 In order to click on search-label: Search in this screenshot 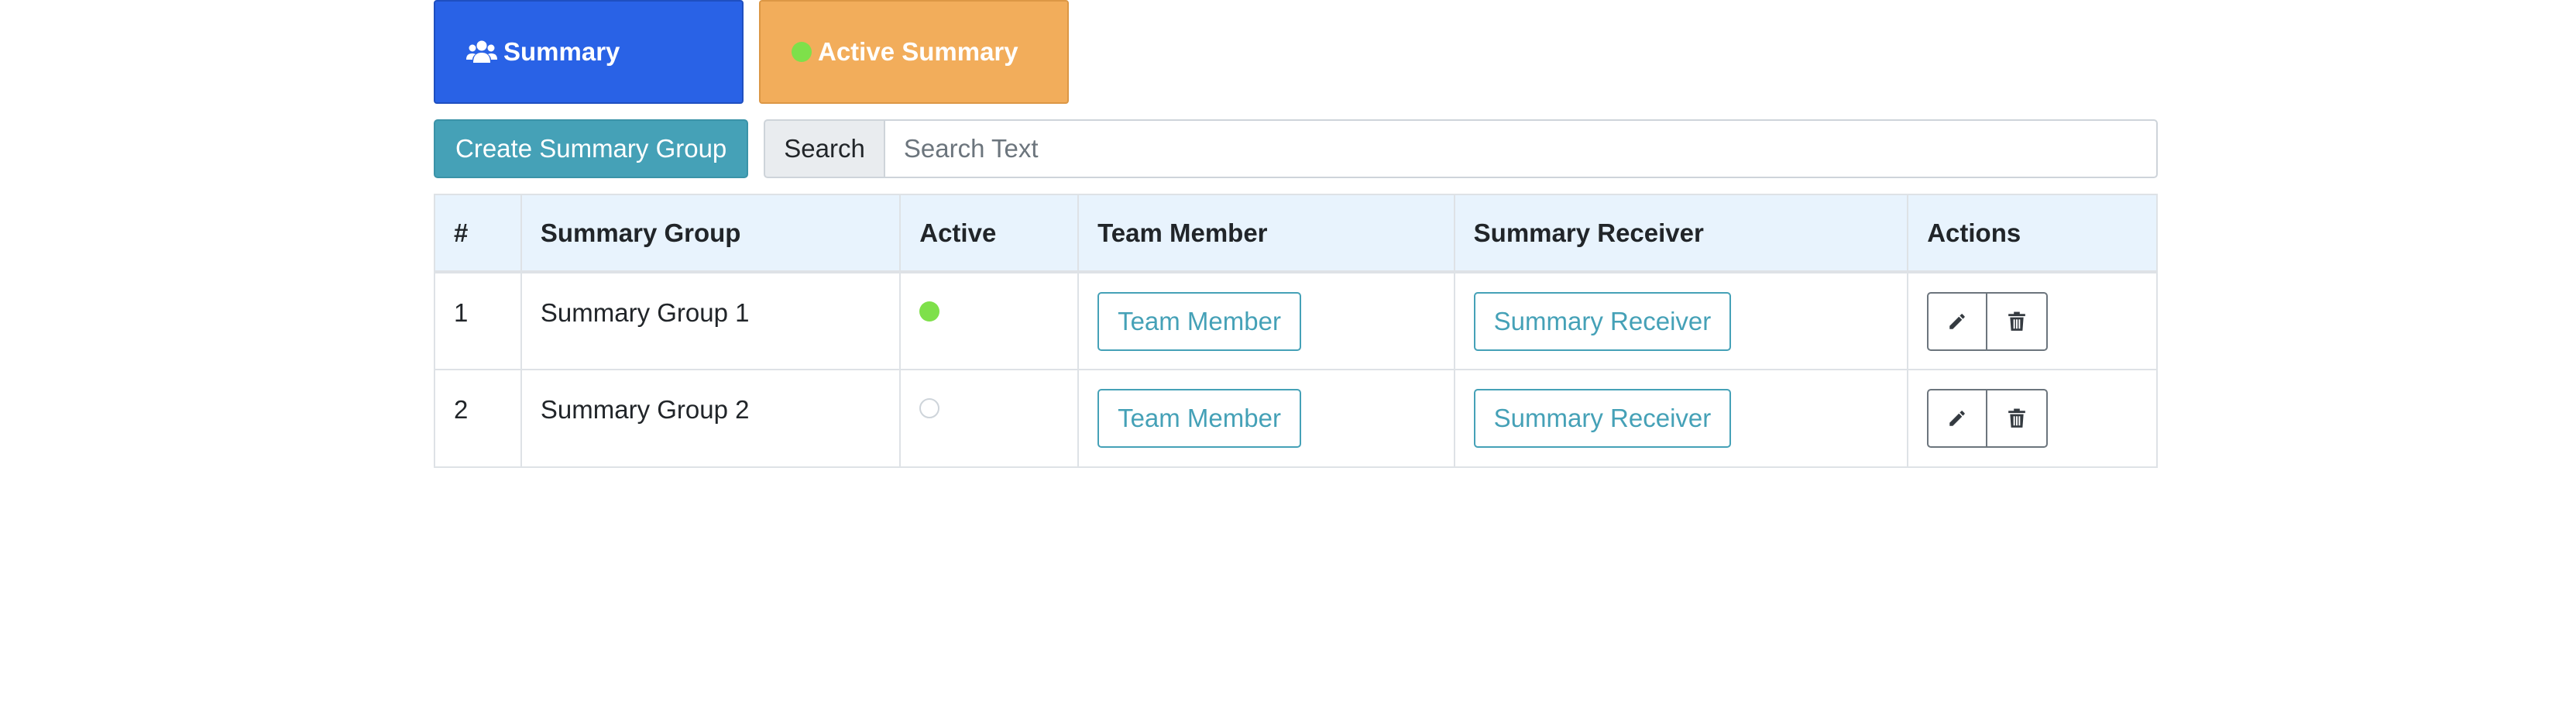, I will do `click(824, 149)`.